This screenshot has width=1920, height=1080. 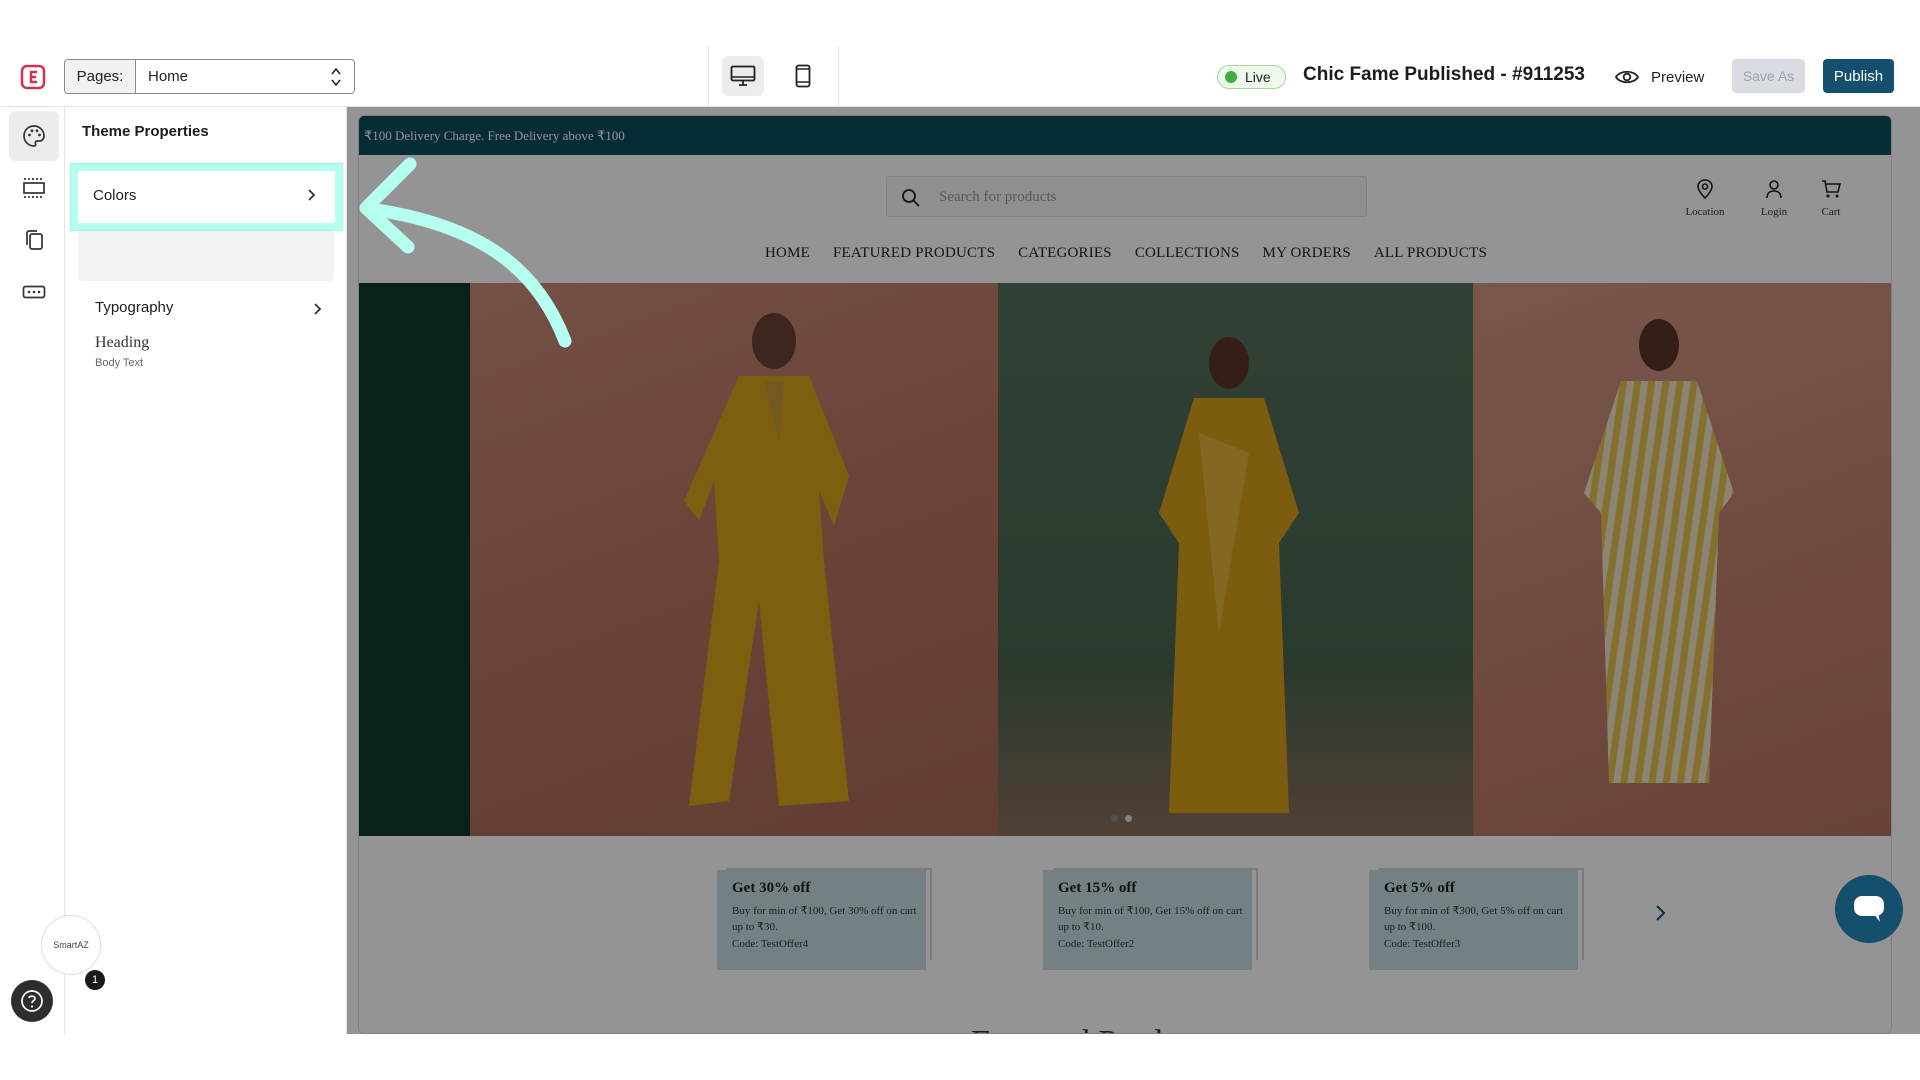 I want to click on typography-label: Typography, so click(x=134, y=307).